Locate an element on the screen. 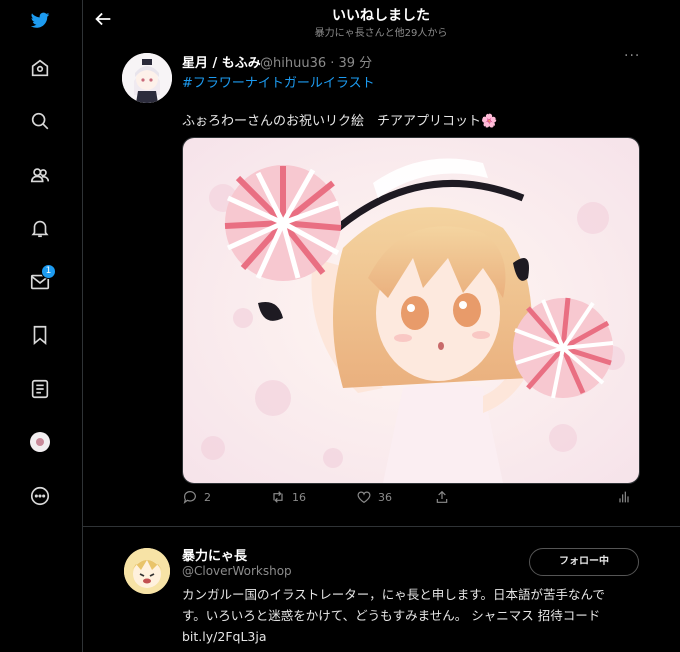 Image resolution: width=680 pixels, height=652 pixels. retweet-count: 16 is located at coordinates (299, 497).